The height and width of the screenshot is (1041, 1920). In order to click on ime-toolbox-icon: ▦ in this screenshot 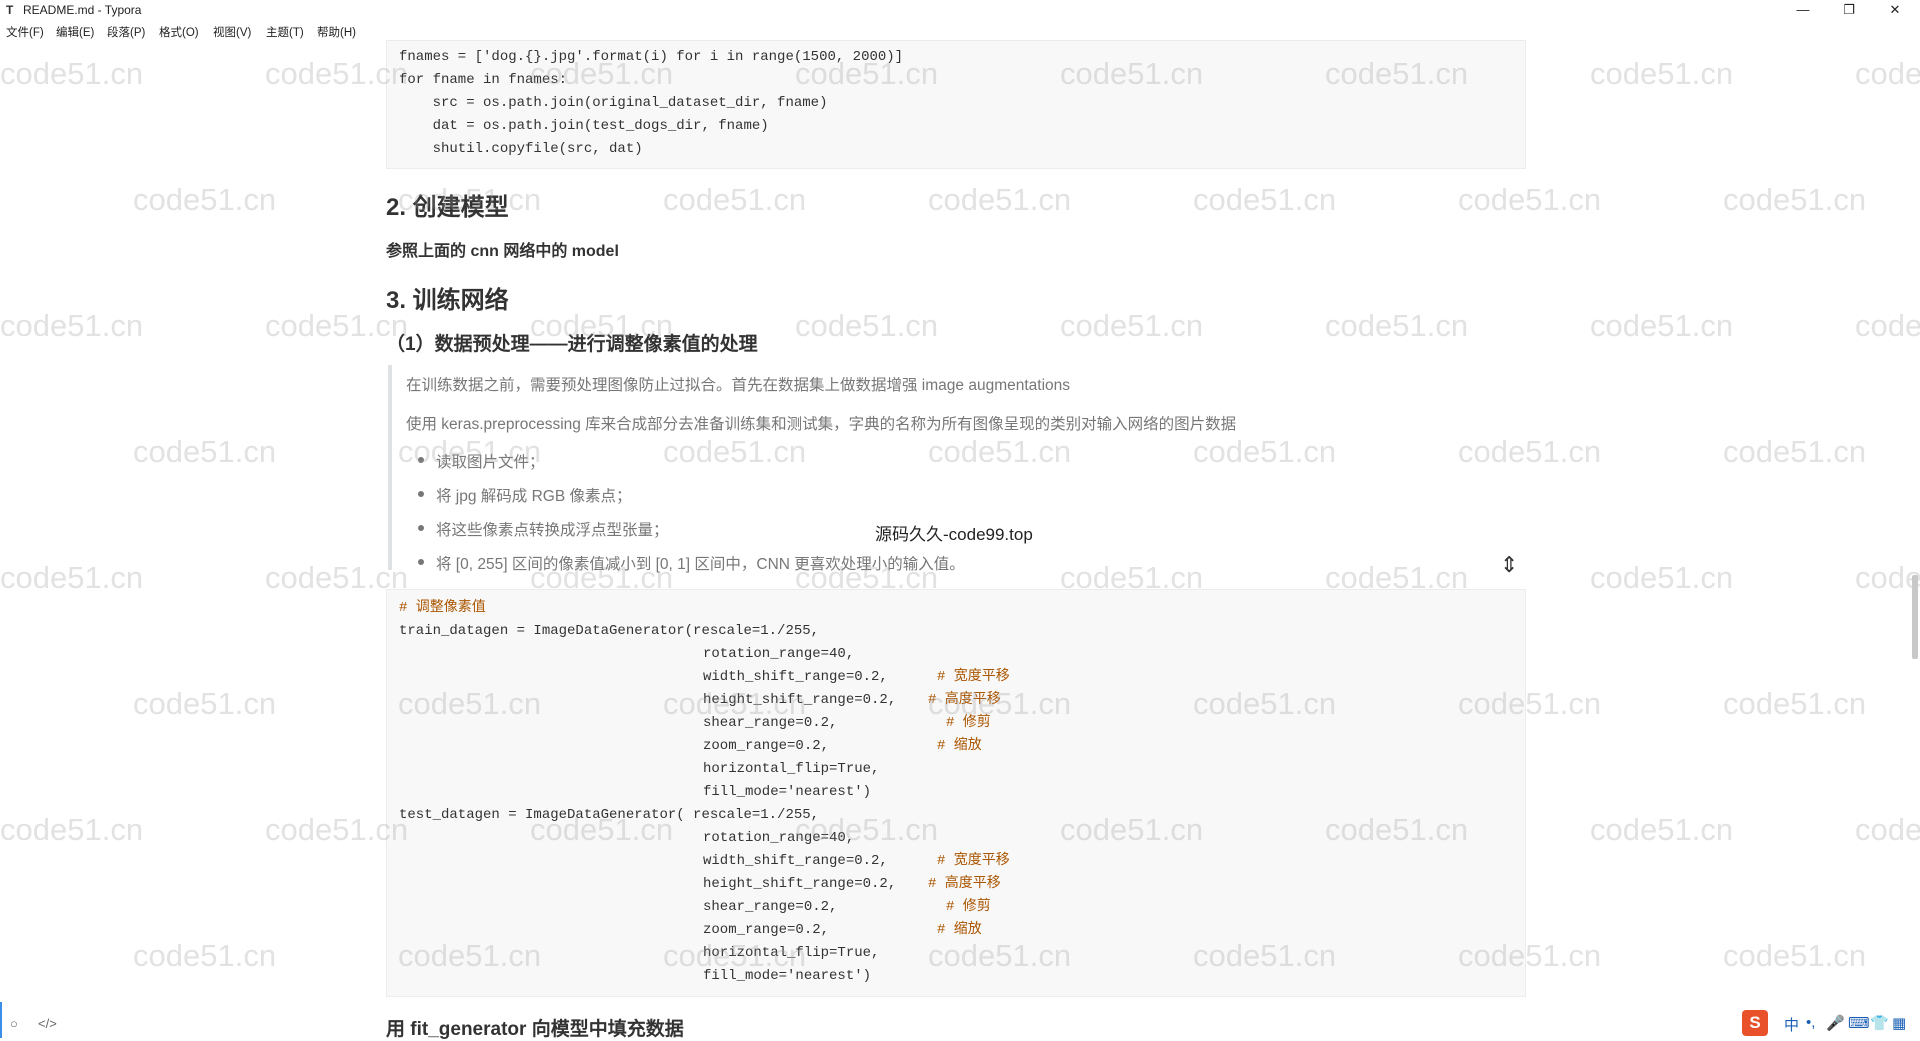, I will do `click(1899, 1023)`.